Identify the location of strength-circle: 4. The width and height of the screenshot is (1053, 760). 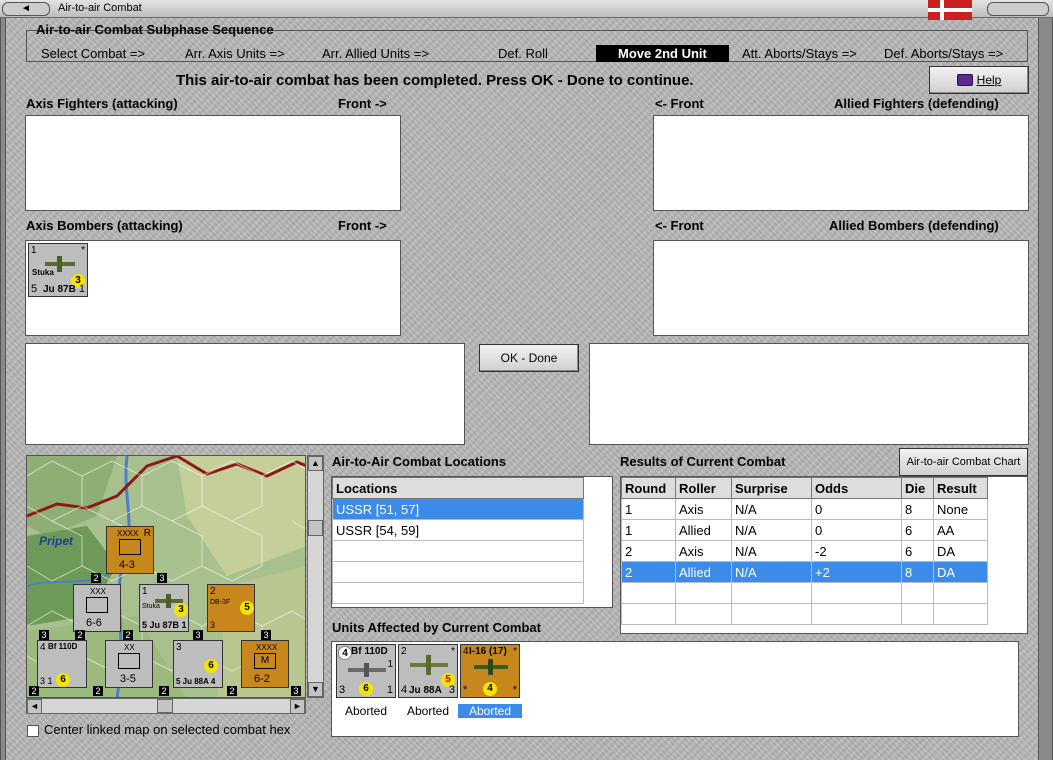
(490, 689).